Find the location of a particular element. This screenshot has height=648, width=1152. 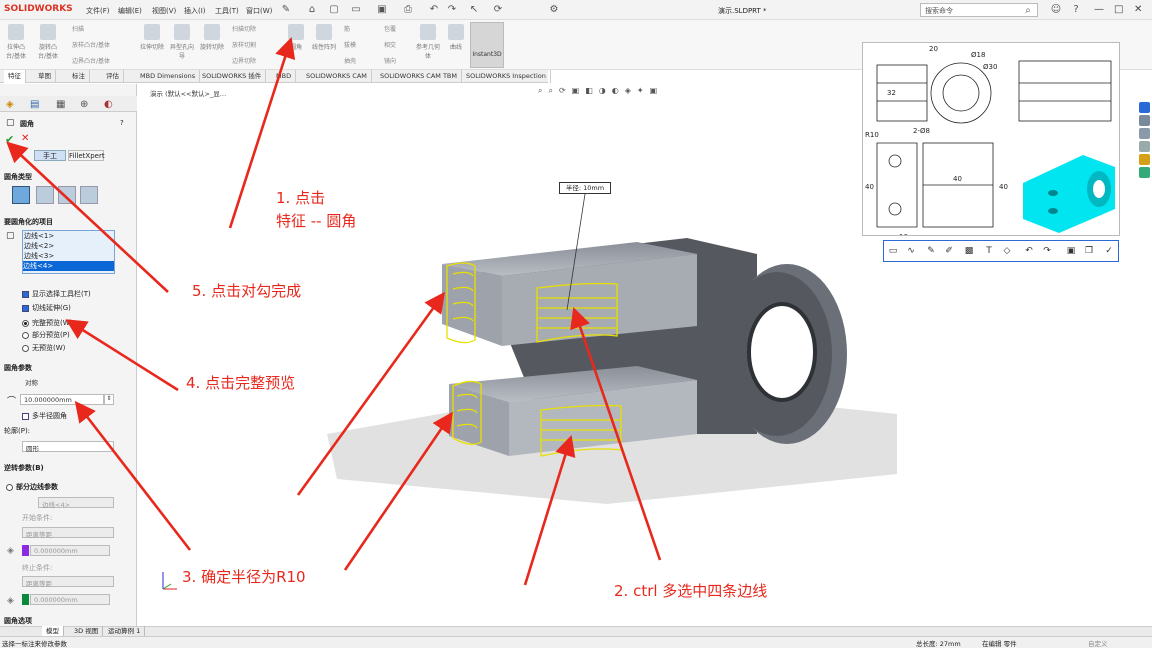

save-icon: ▣ is located at coordinates (382, 10).